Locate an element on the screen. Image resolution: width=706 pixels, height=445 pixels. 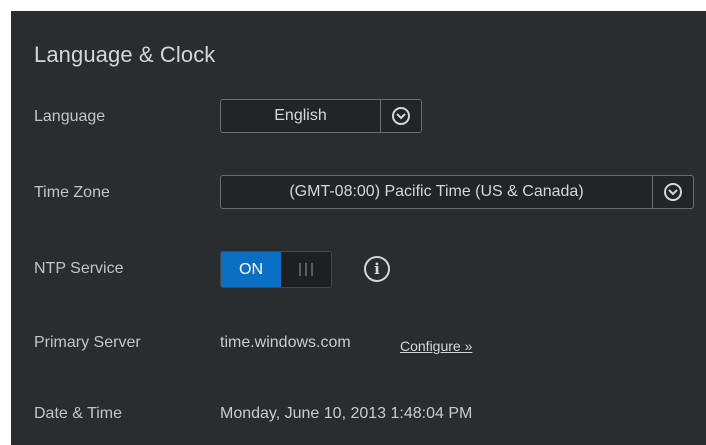
language-select: English is located at coordinates (321, 116).